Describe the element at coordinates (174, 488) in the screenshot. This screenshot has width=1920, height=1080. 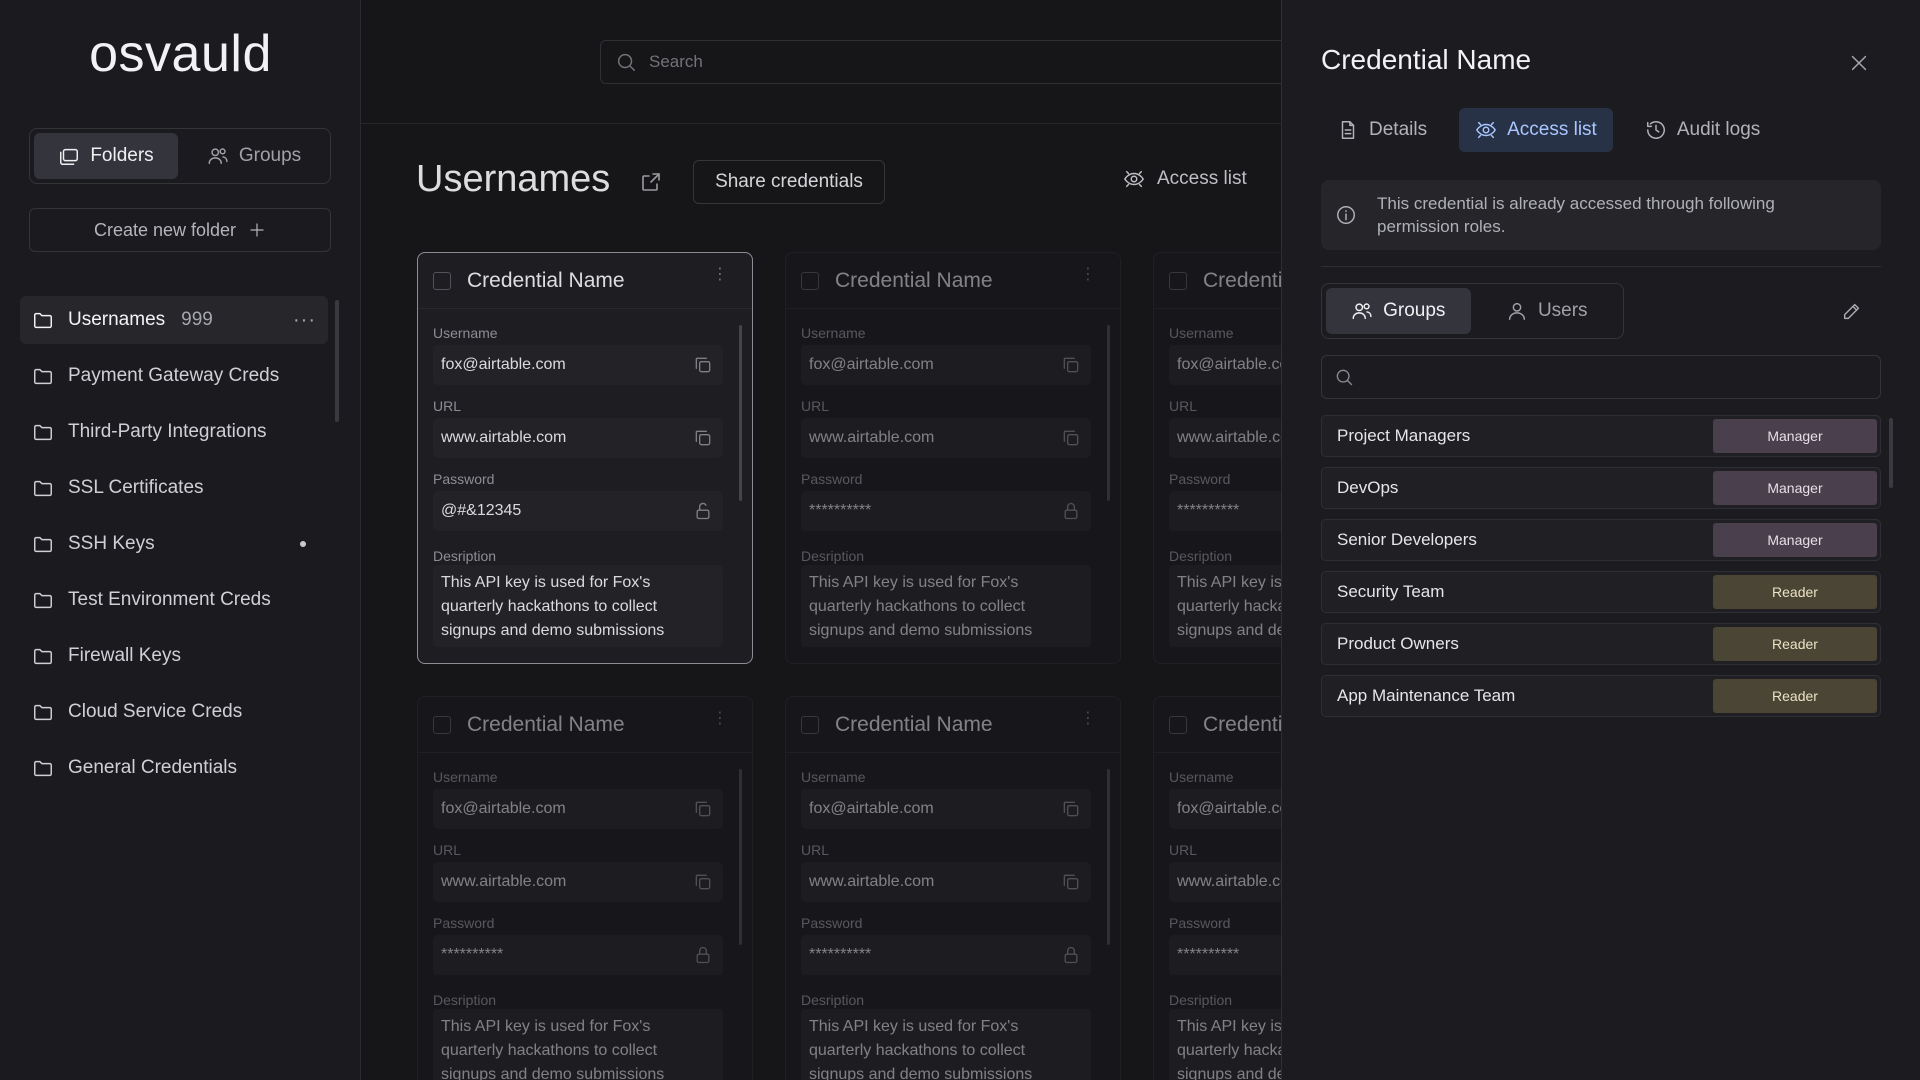
I see `folder-item-ssl-certificates: SSL Certificates` at that location.